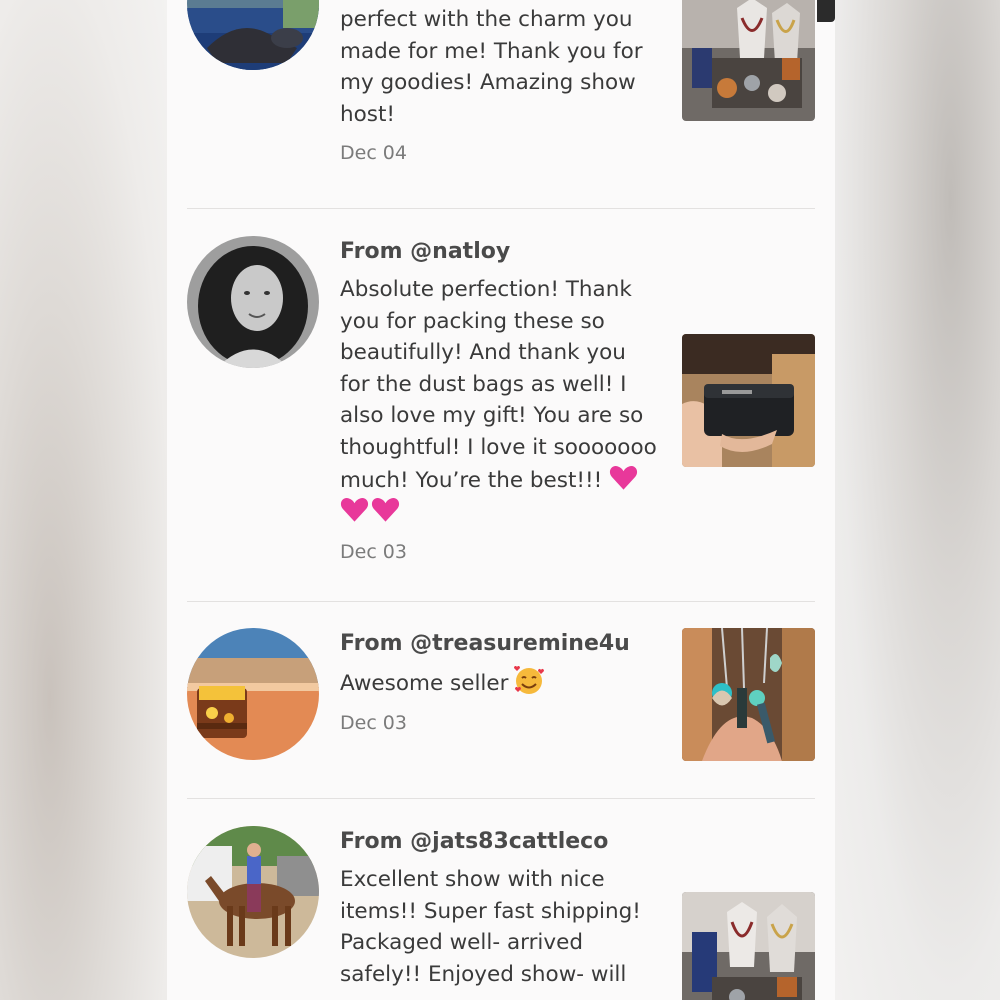  Describe the element at coordinates (748, 694) in the screenshot. I see `charm-keychains-thumbnail` at that location.